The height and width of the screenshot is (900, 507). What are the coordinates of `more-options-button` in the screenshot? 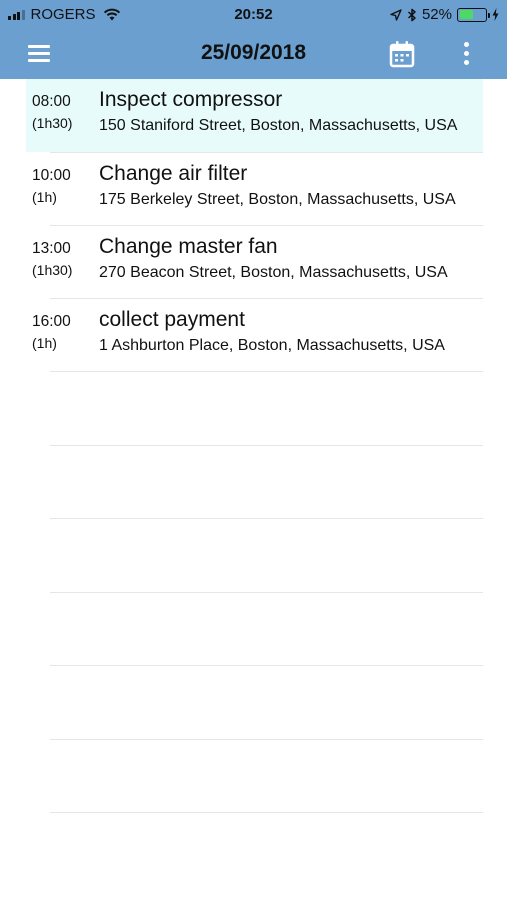 It's located at (467, 54).